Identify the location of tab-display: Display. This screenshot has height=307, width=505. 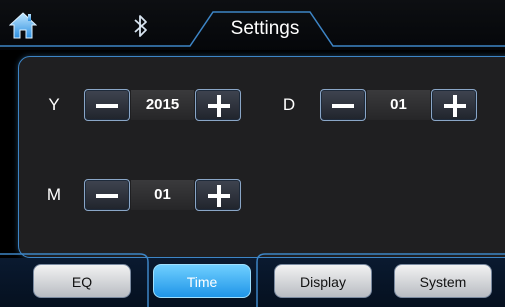
(323, 281).